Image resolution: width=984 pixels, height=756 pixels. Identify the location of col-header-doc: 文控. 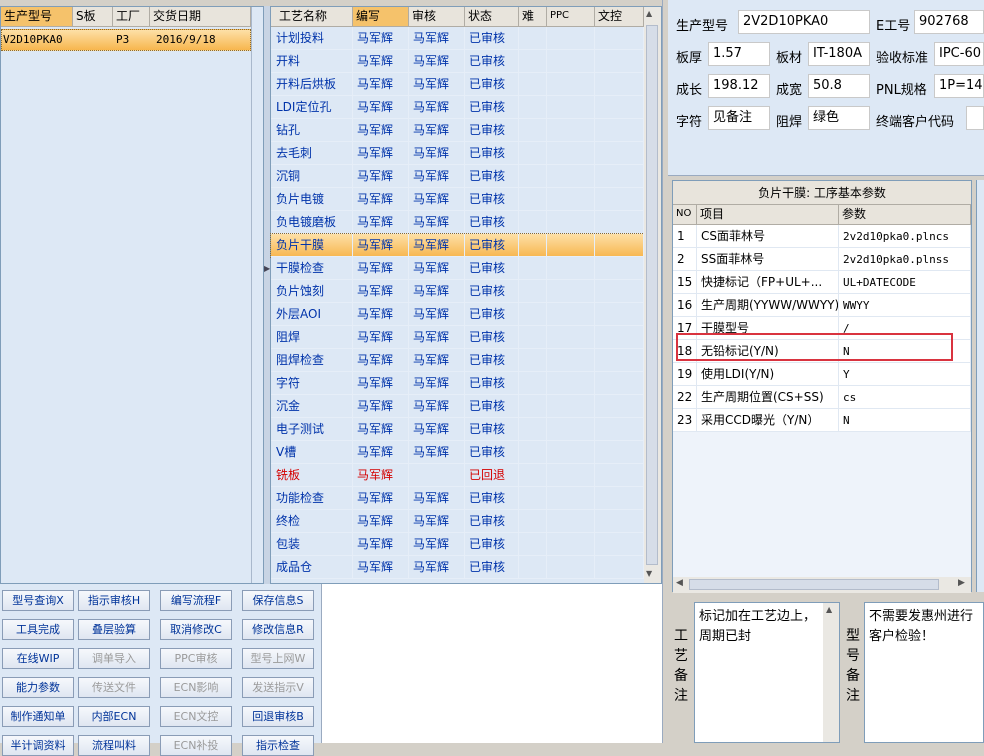
(619, 17).